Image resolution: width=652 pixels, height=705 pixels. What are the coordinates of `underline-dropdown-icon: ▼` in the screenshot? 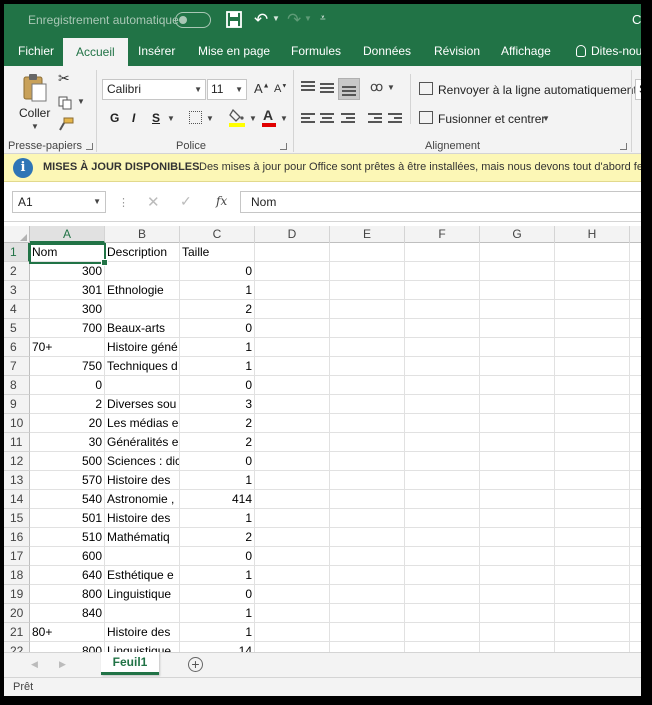 It's located at (171, 118).